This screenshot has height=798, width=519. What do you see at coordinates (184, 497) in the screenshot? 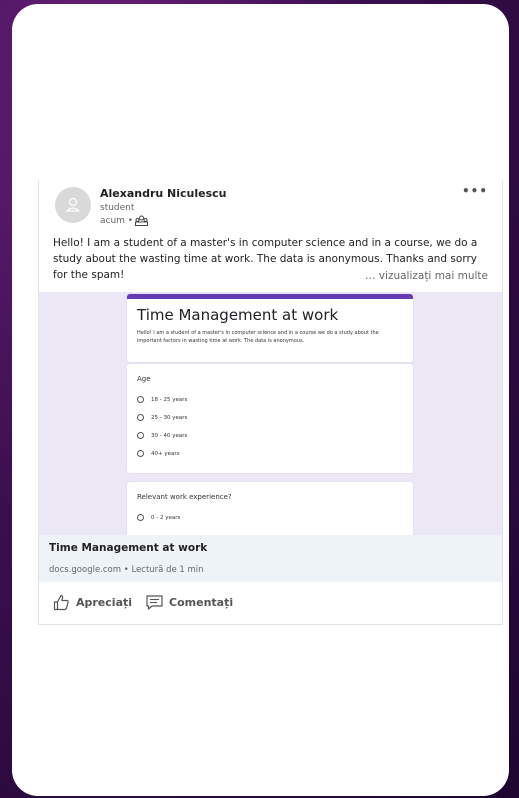
I see `question-label: Relevant work experience?` at bounding box center [184, 497].